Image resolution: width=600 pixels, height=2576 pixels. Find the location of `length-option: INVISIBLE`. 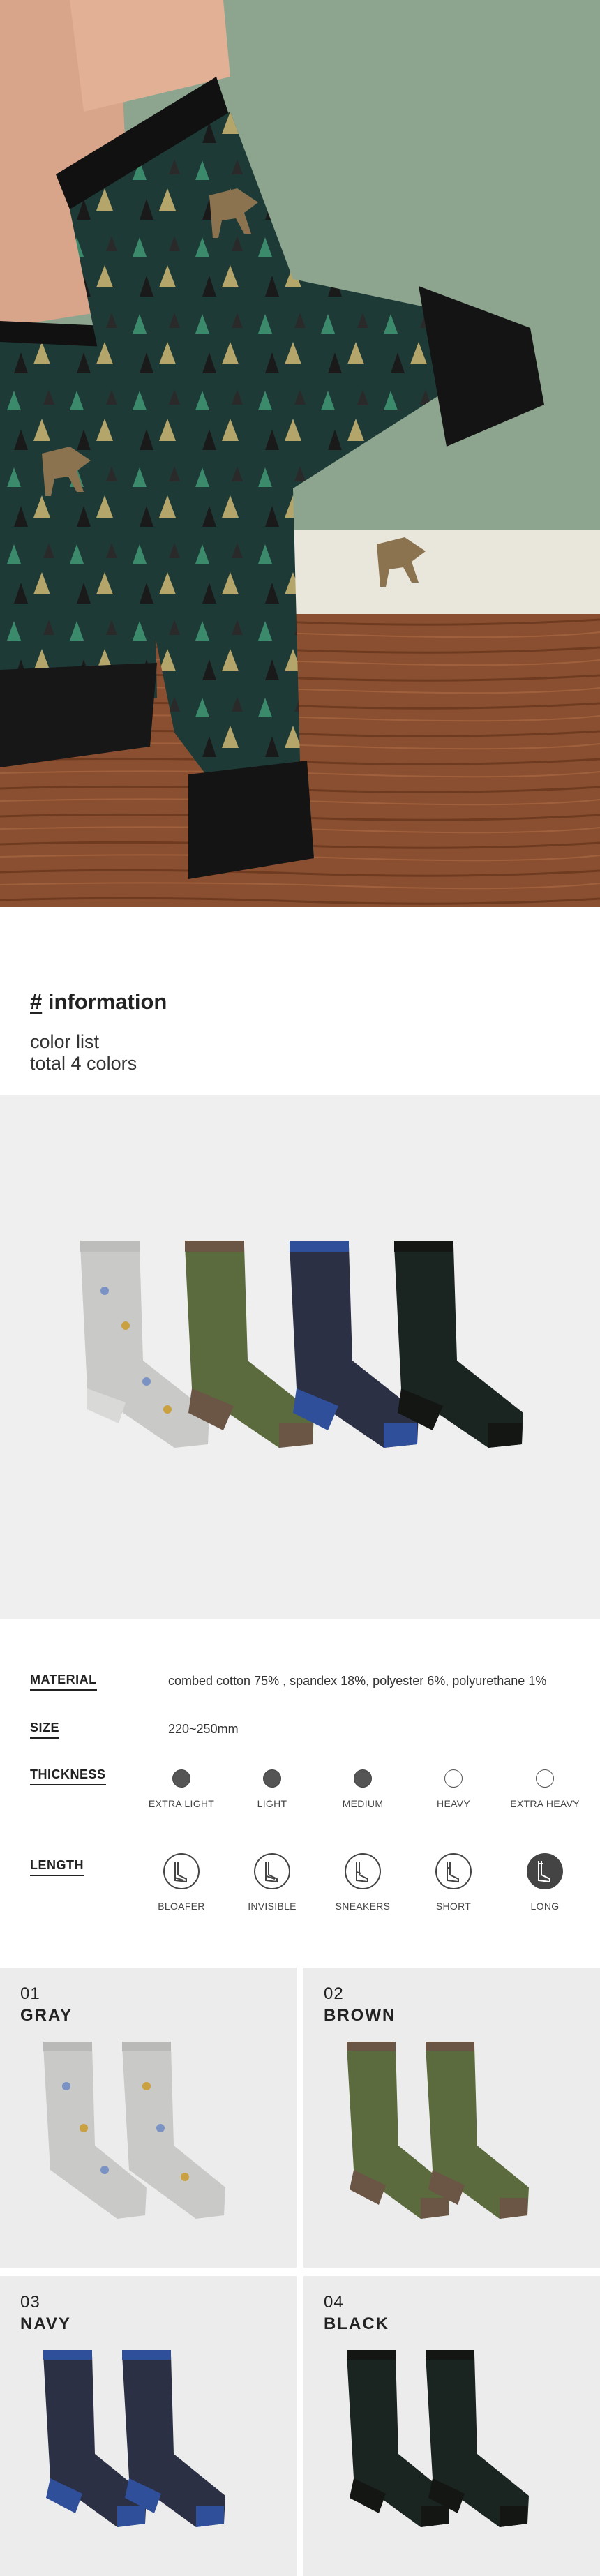

length-option: INVISIBLE is located at coordinates (272, 1881).